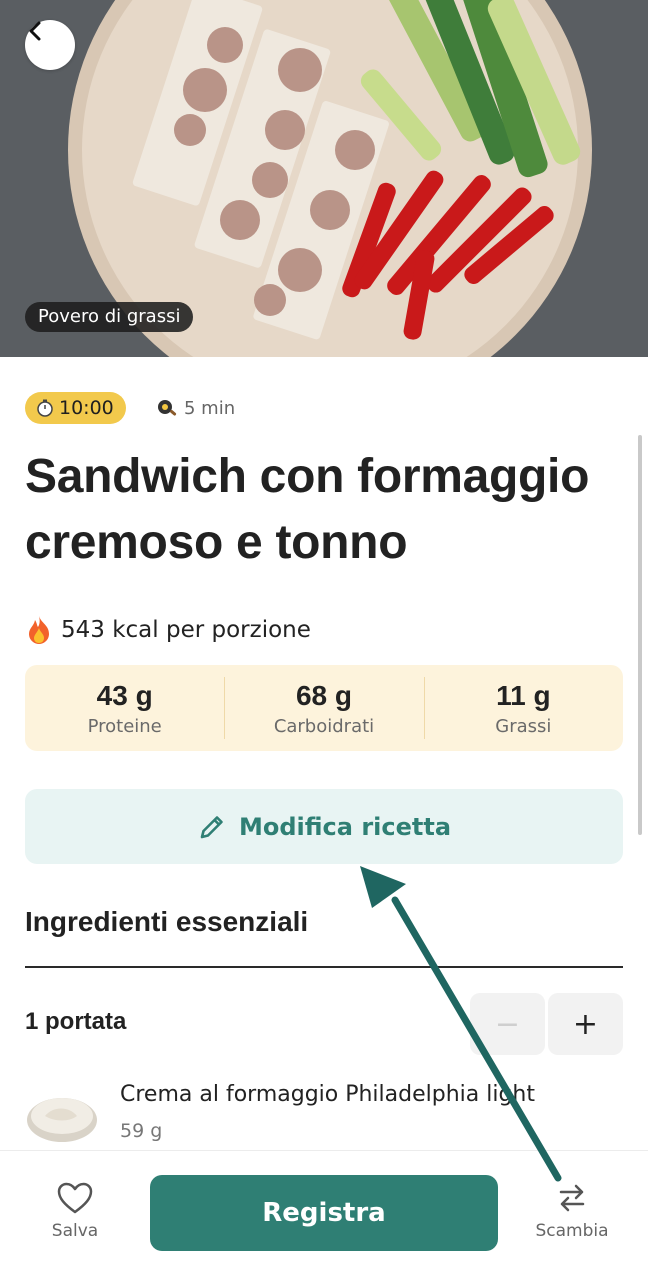 This screenshot has height=1280, width=648. I want to click on frying-pan-icon, so click(167, 408).